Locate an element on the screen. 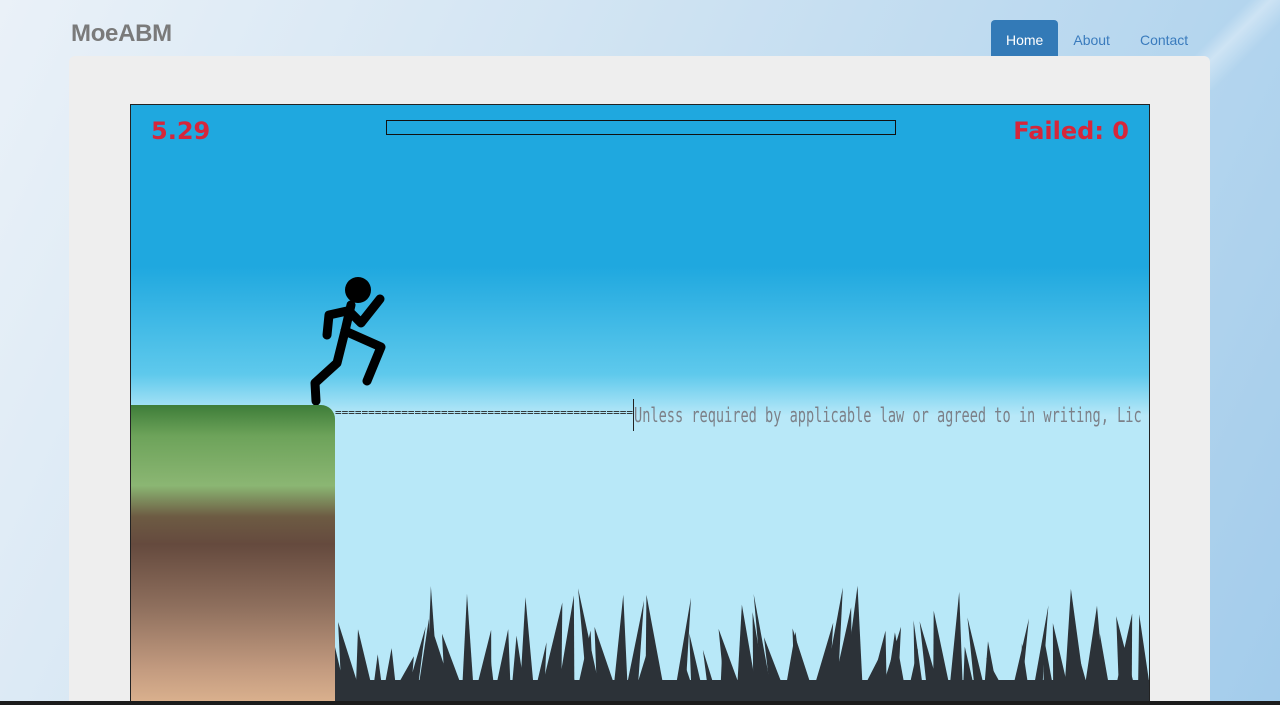  window-bottom-edge is located at coordinates (640, 703).